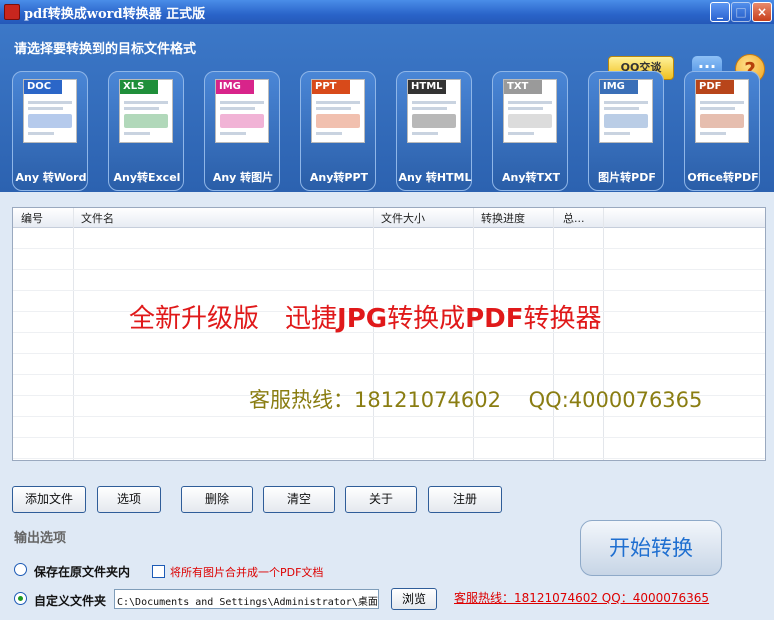 The height and width of the screenshot is (620, 774). What do you see at coordinates (523, 87) in the screenshot?
I see `format-tag: TXT` at bounding box center [523, 87].